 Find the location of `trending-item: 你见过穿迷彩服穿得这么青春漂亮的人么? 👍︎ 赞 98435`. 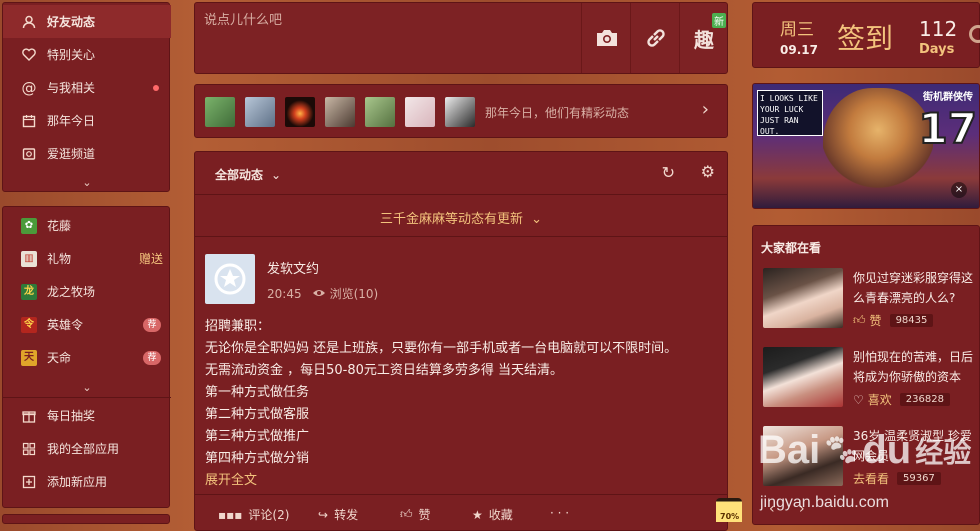

trending-item: 你见过穿迷彩服穿得这么青春漂亮的人么? 👍︎ 赞 98435 is located at coordinates (868, 299).